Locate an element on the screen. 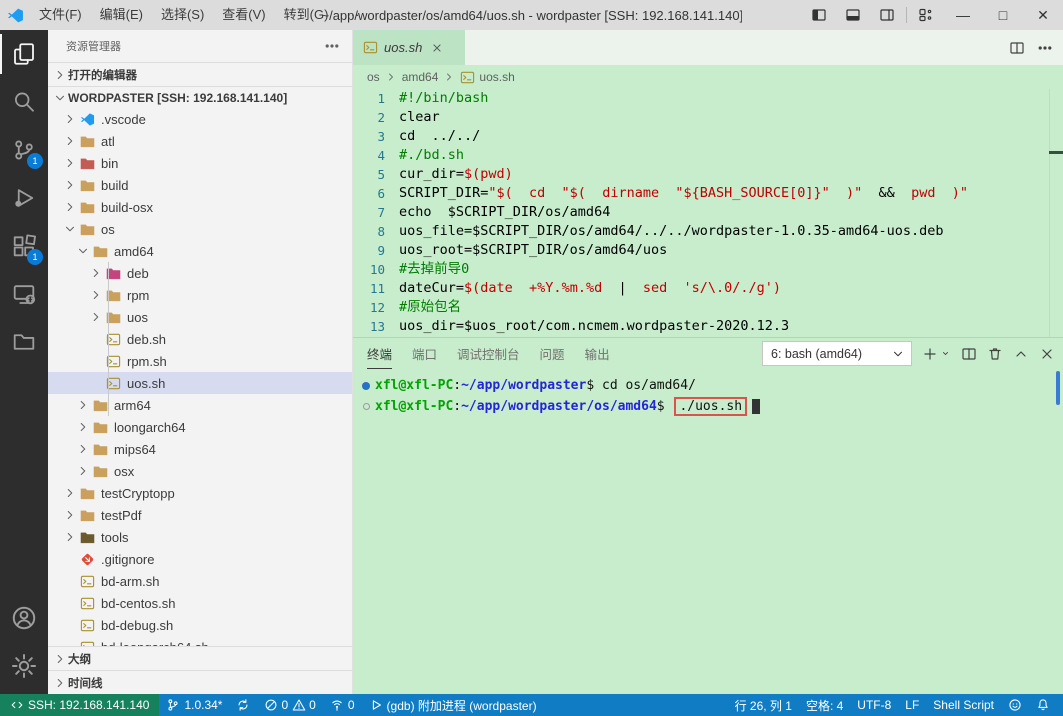 This screenshot has height=716, width=1063. outline-section: 大纲 is located at coordinates (200, 658).